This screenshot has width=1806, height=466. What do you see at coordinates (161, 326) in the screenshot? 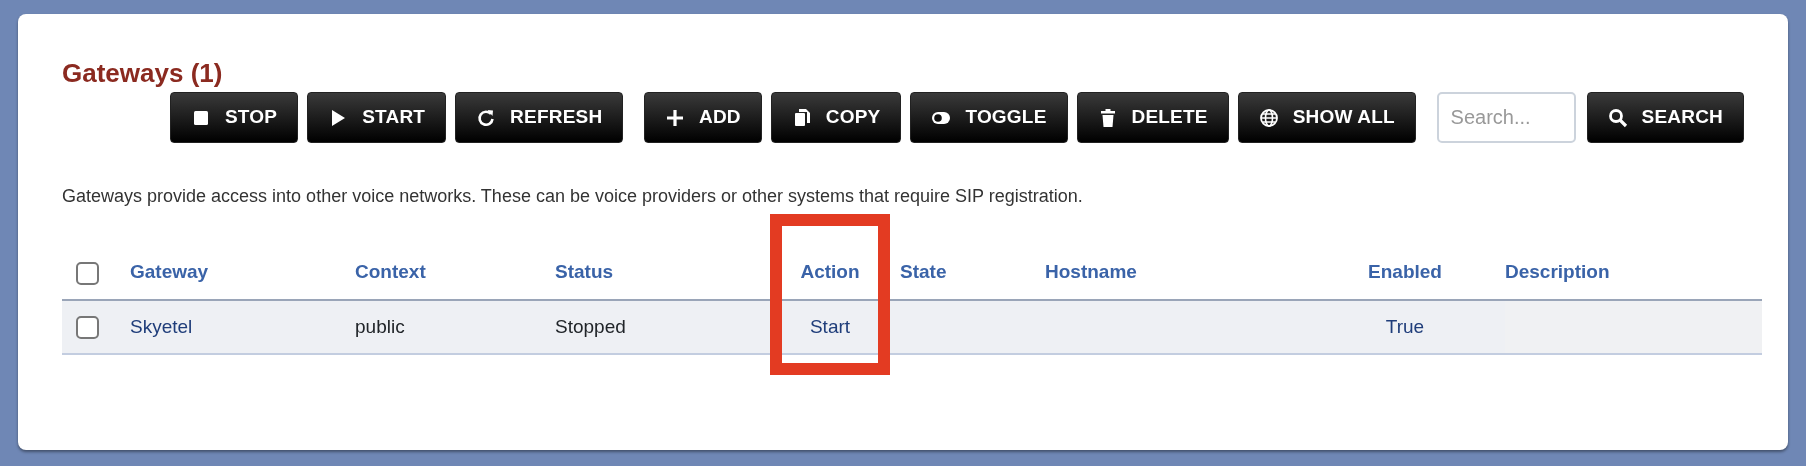
I see `table-link: Skyetel` at bounding box center [161, 326].